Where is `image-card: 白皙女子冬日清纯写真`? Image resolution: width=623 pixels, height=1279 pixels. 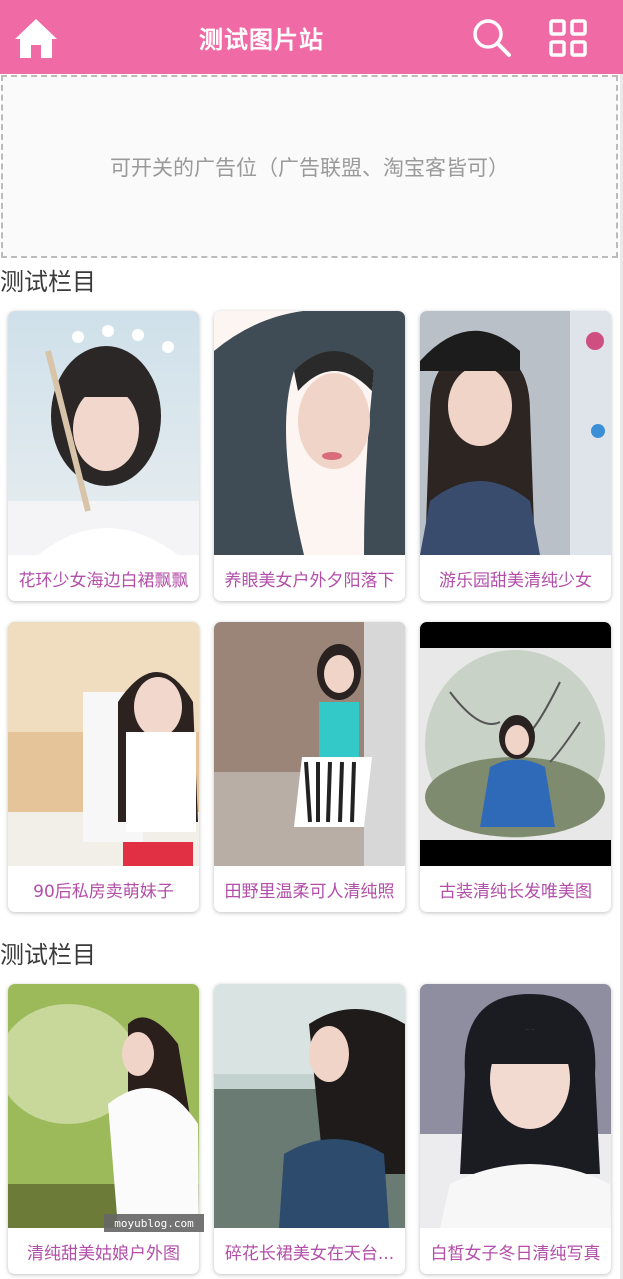 image-card: 白皙女子冬日清纯写真 is located at coordinates (515, 1129).